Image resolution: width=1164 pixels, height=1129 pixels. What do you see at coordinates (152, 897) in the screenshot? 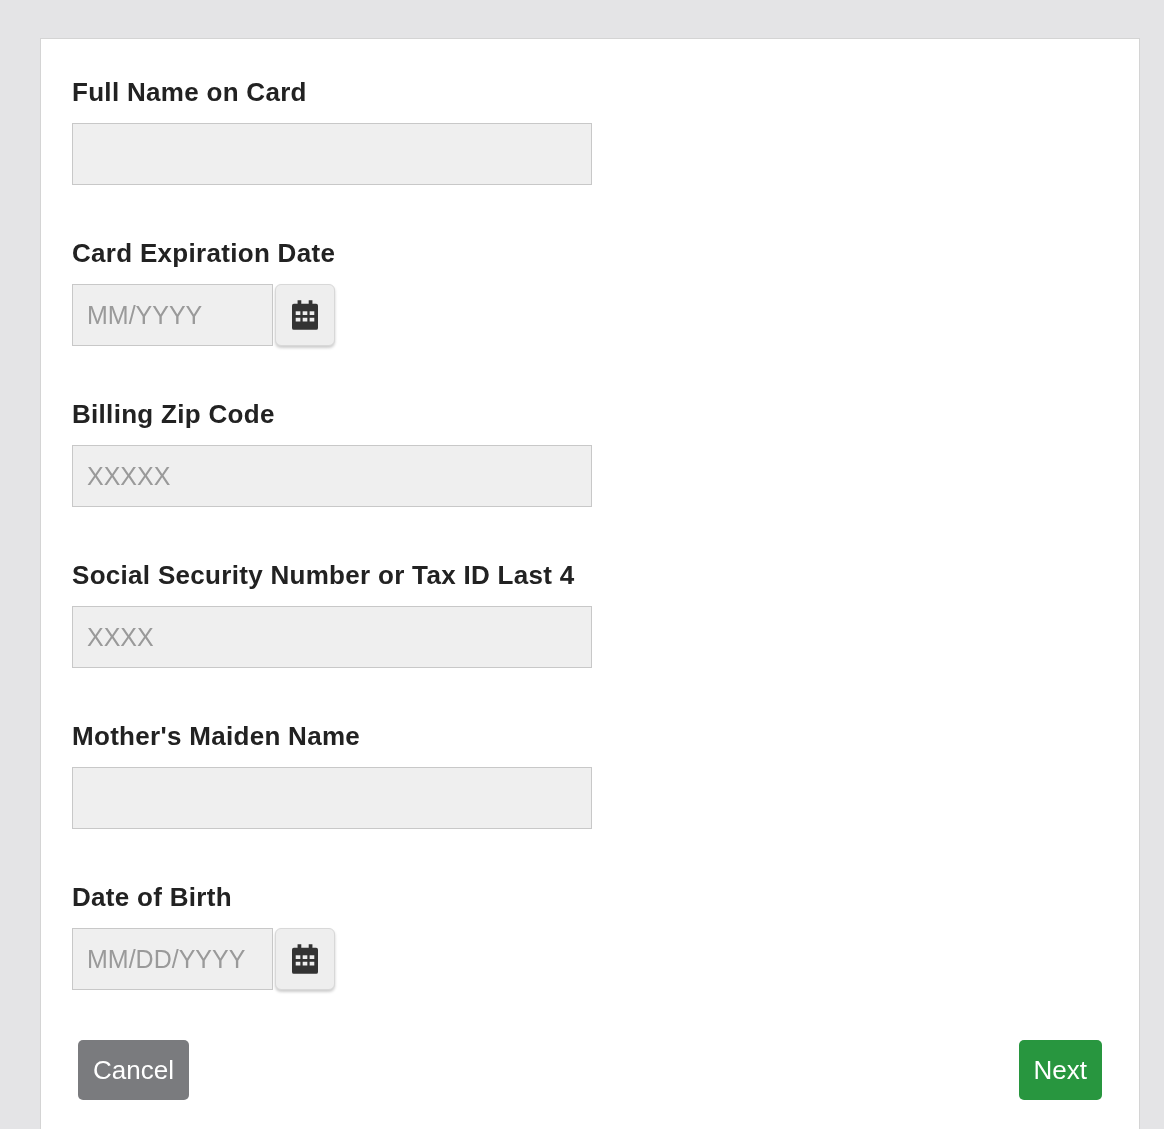
I see `field-label: Date of Birth` at bounding box center [152, 897].